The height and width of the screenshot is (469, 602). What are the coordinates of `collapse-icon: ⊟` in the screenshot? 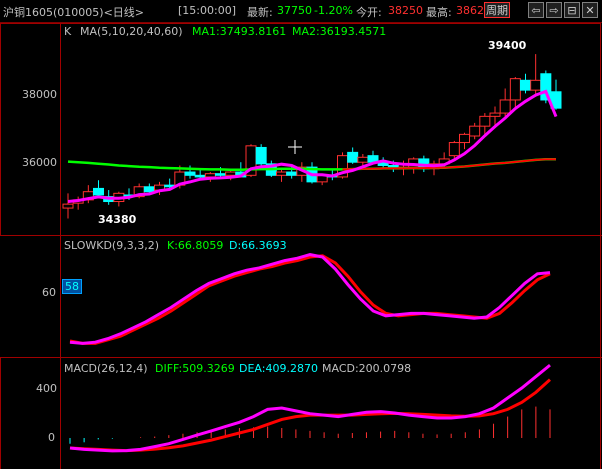 It's located at (572, 10).